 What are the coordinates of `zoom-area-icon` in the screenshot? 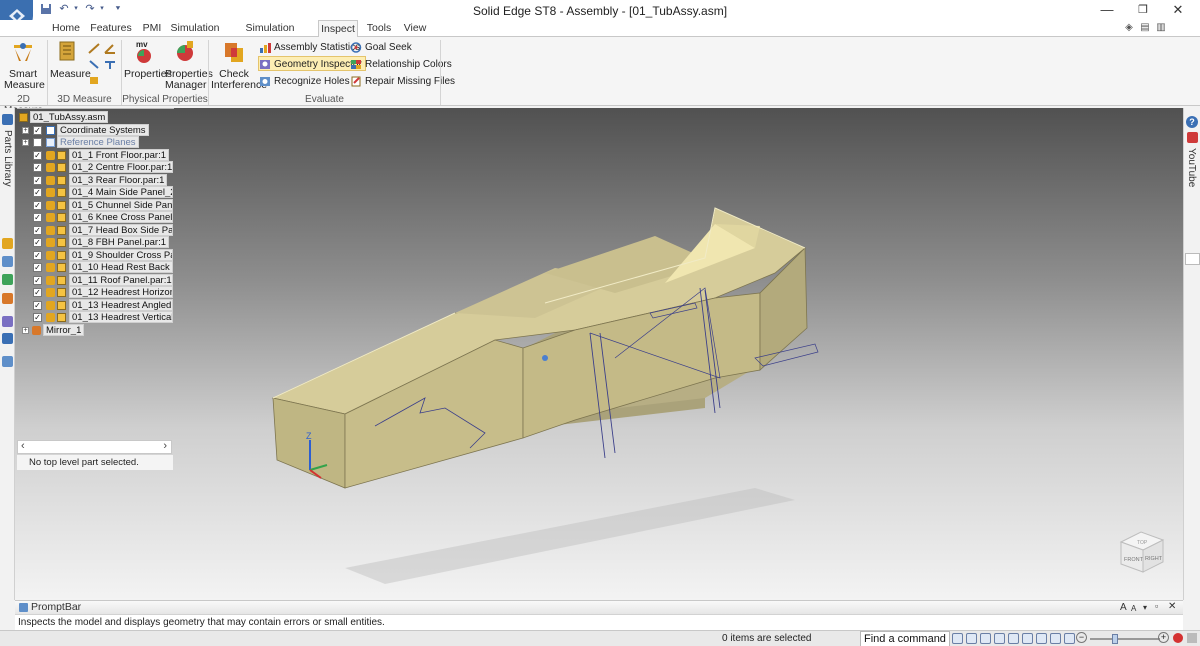 It's located at (957, 638).